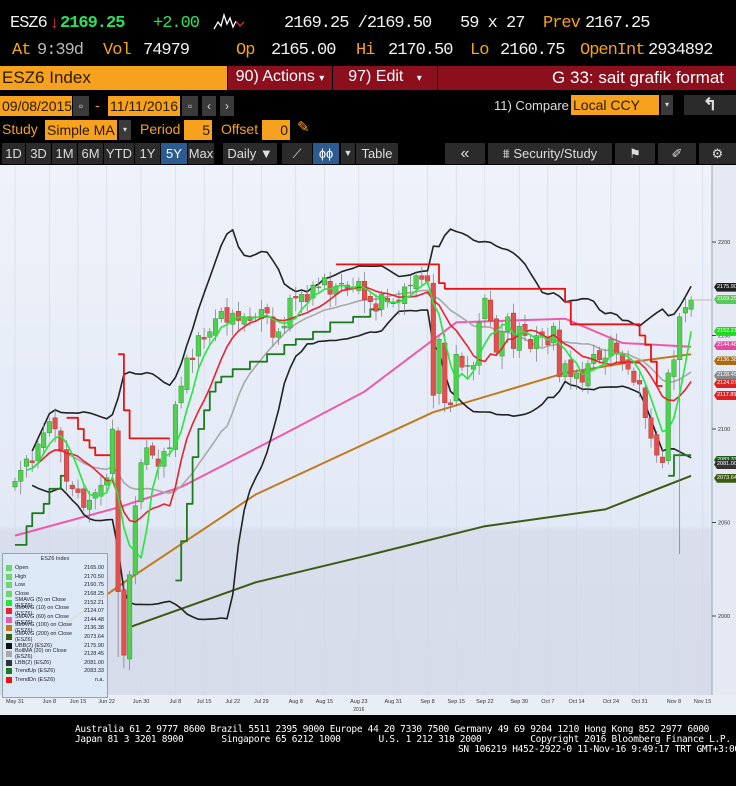 This screenshot has width=736, height=786. What do you see at coordinates (113, 78) in the screenshot?
I see `security-field: ESZ6 Index` at bounding box center [113, 78].